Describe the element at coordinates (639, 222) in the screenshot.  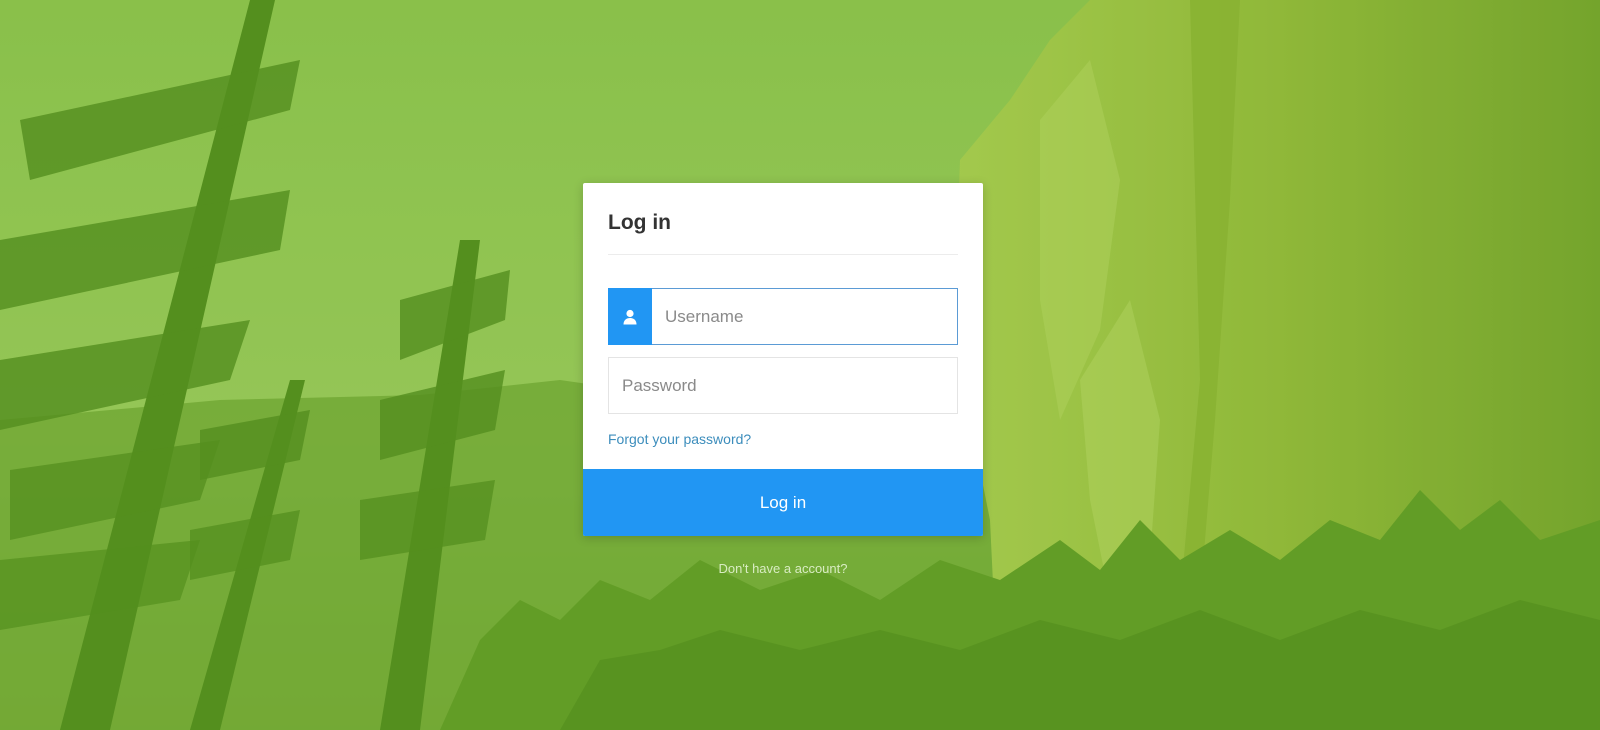
I see `login-title: Log in` at that location.